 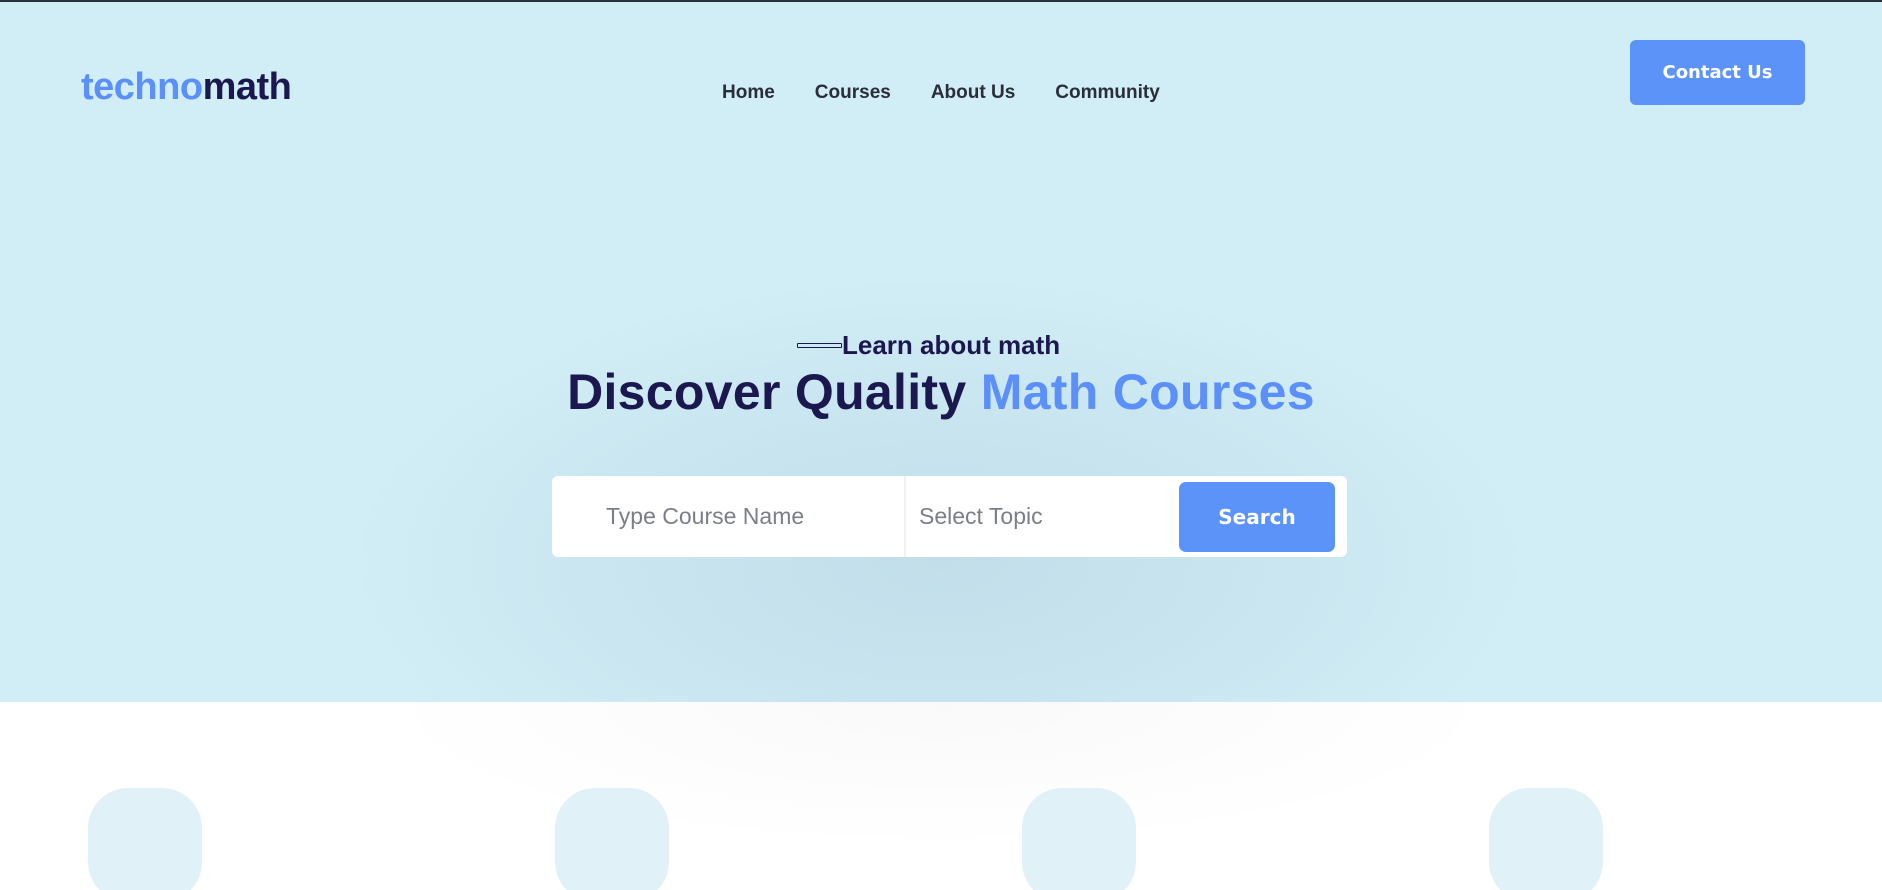 I want to click on course-search-bar: Select Topic Search, so click(x=949, y=516).